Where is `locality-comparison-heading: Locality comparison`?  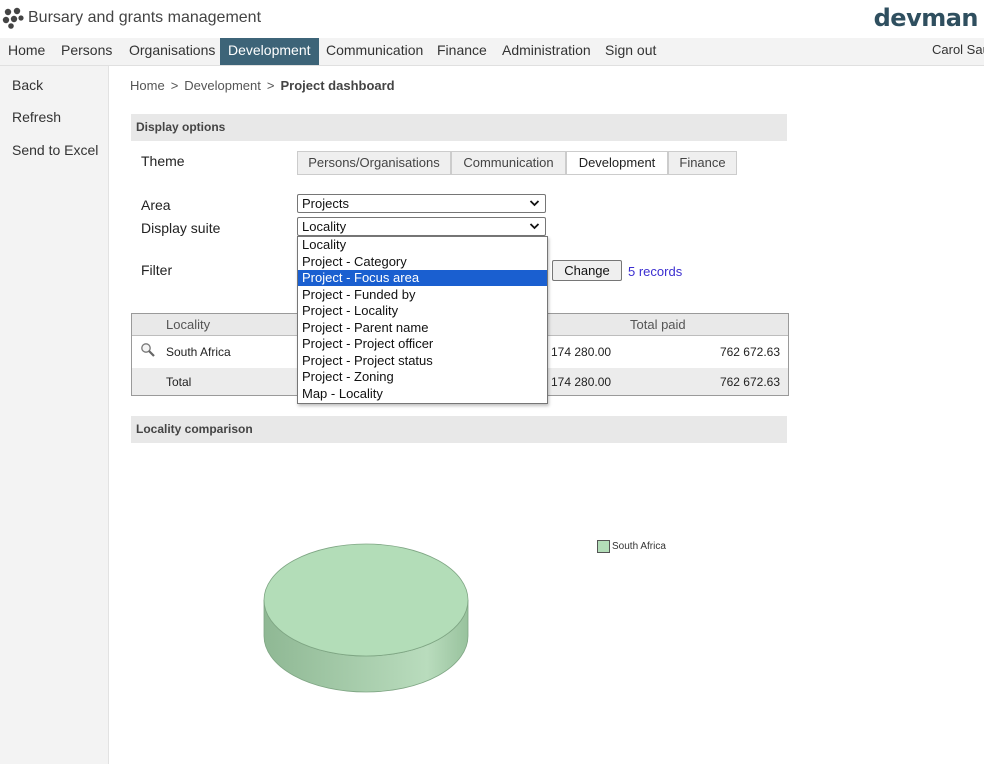 locality-comparison-heading: Locality comparison is located at coordinates (459, 429).